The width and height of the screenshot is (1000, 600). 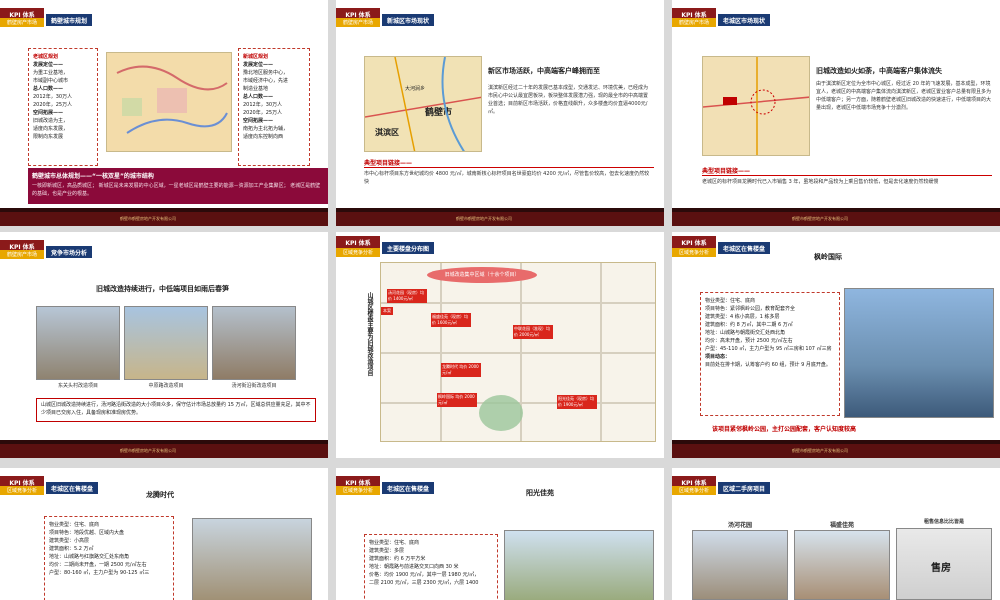 What do you see at coordinates (172, 99) in the screenshot?
I see `map-graphic` at bounding box center [172, 99].